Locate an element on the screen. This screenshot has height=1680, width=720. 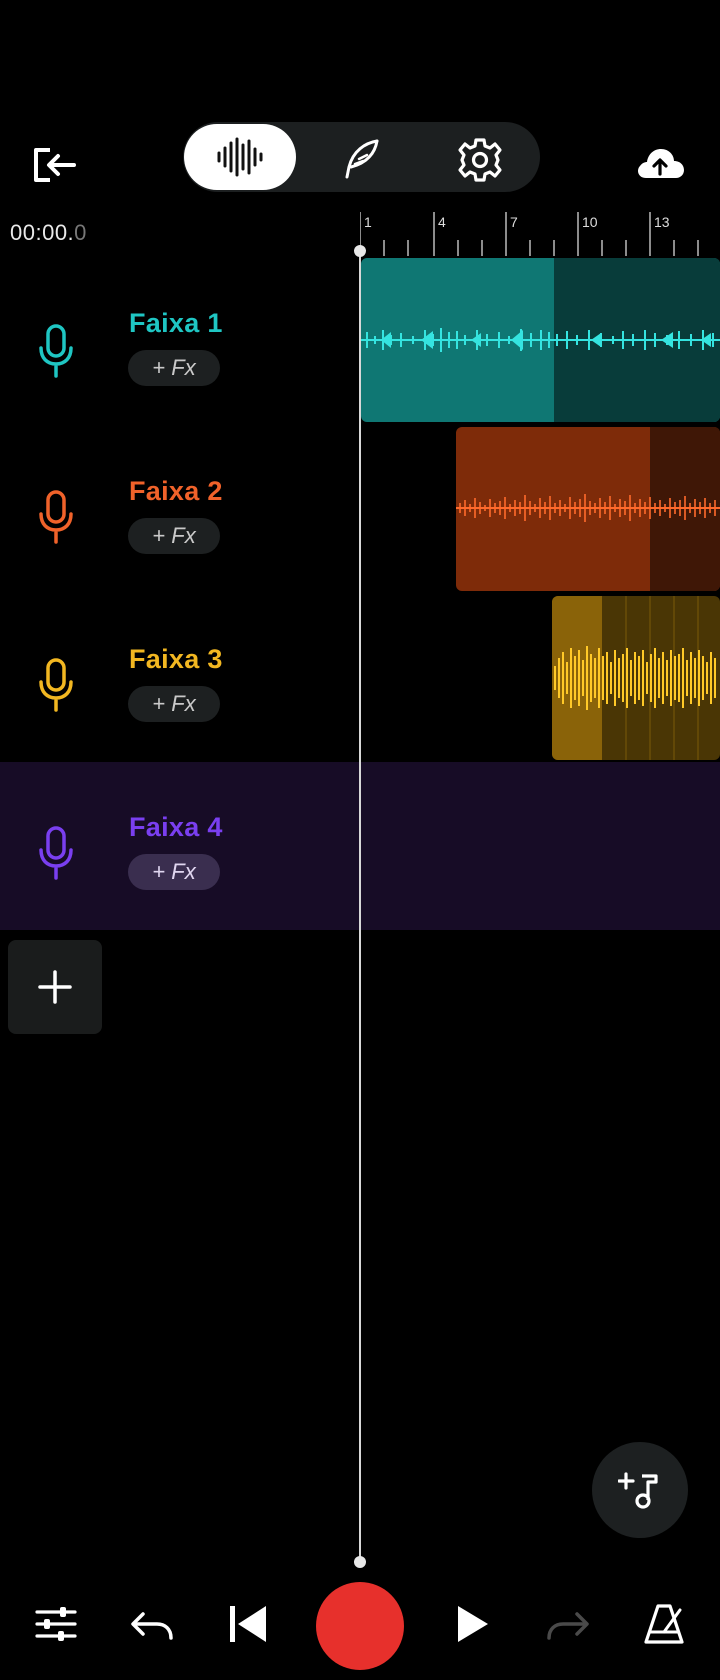
ruler-label: 1 is located at coordinates (368, 222).